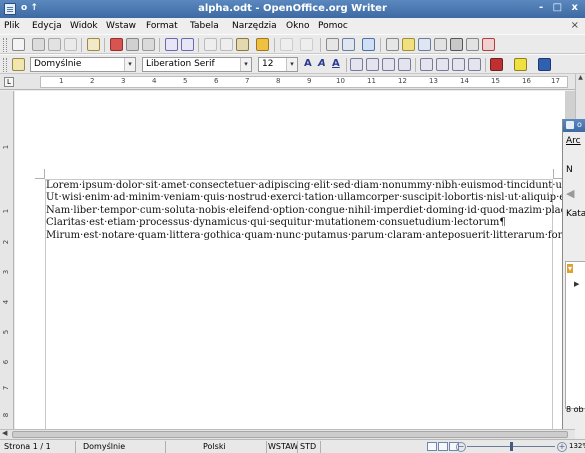 The height and width of the screenshot is (453, 585). What do you see at coordinates (4, 433) in the screenshot?
I see `scroll-left-icon: ◀` at bounding box center [4, 433].